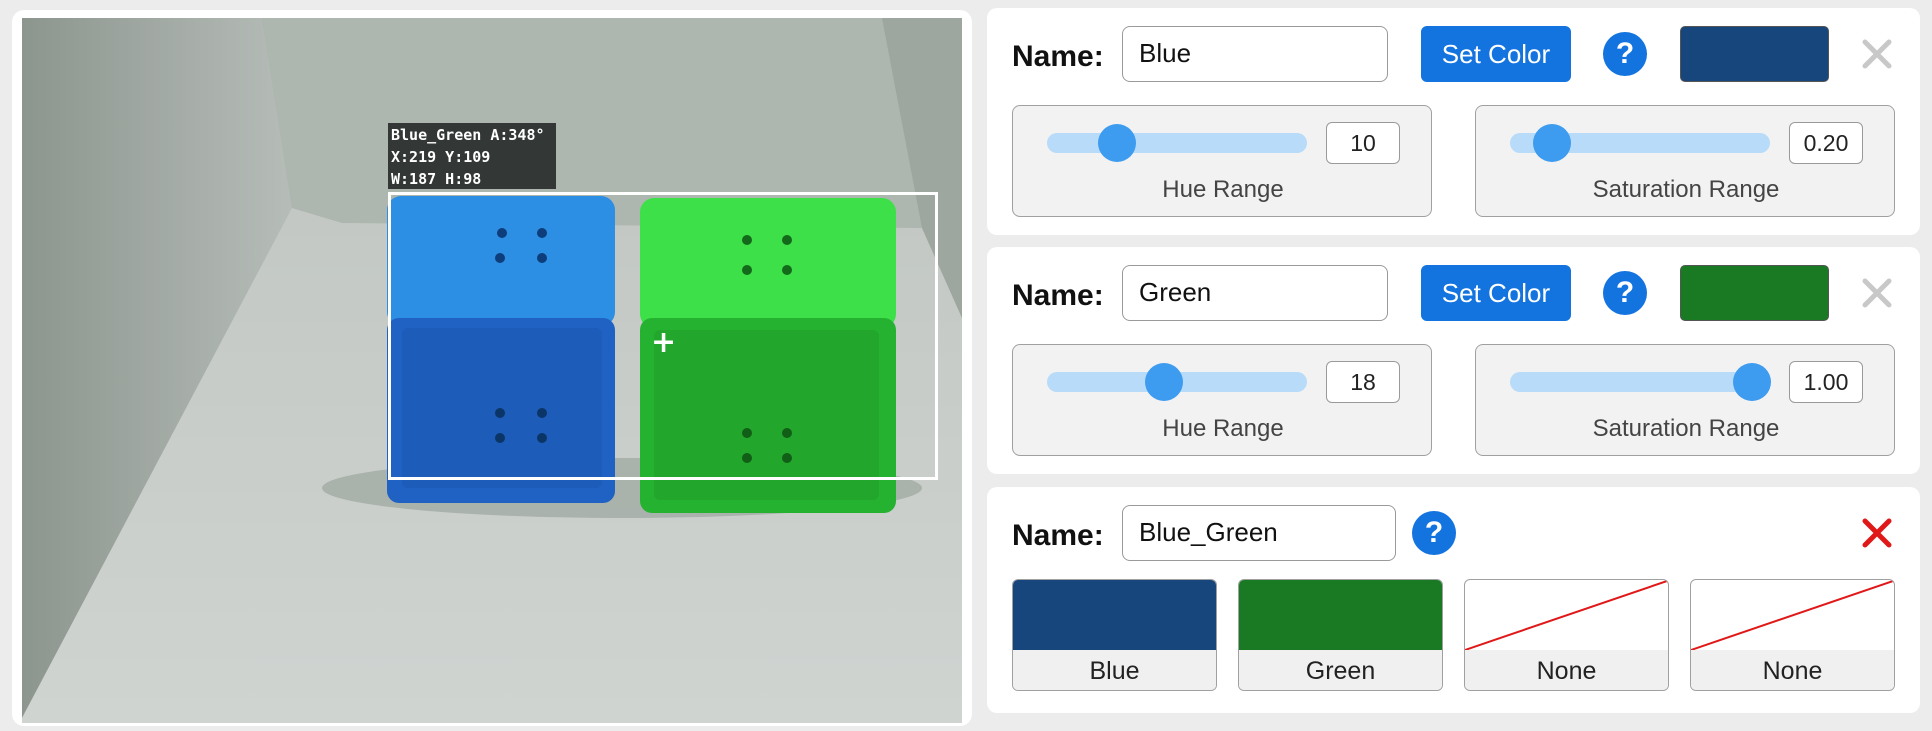 The width and height of the screenshot is (1932, 731). What do you see at coordinates (1255, 54) in the screenshot?
I see `name-input: Blue` at bounding box center [1255, 54].